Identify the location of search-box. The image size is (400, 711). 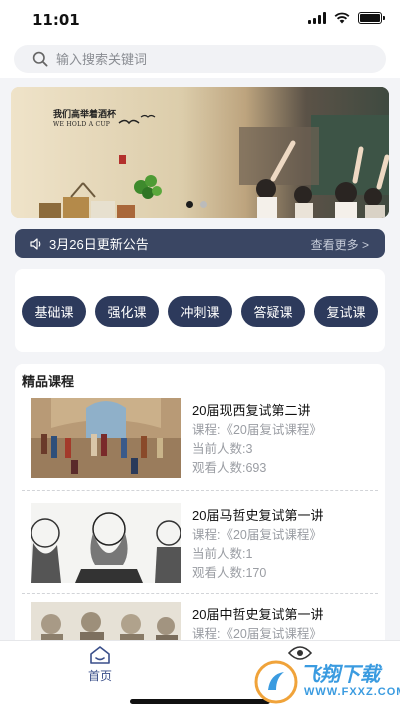
(200, 59).